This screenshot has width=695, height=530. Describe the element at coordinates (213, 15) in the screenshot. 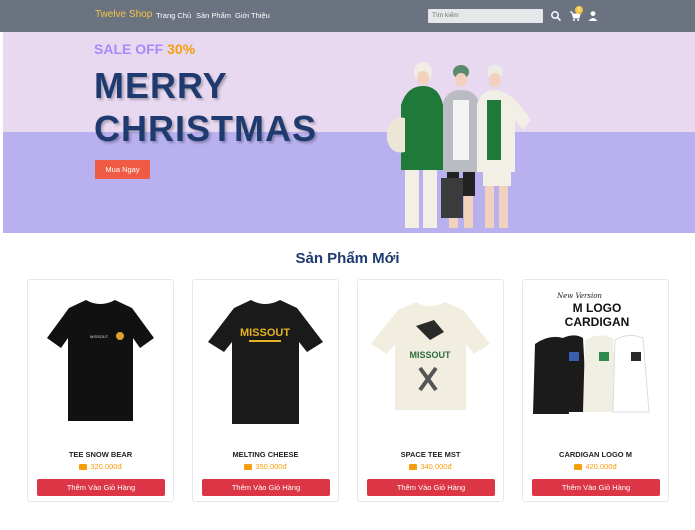

I see `nav-link-products: Sản Phẩm` at that location.